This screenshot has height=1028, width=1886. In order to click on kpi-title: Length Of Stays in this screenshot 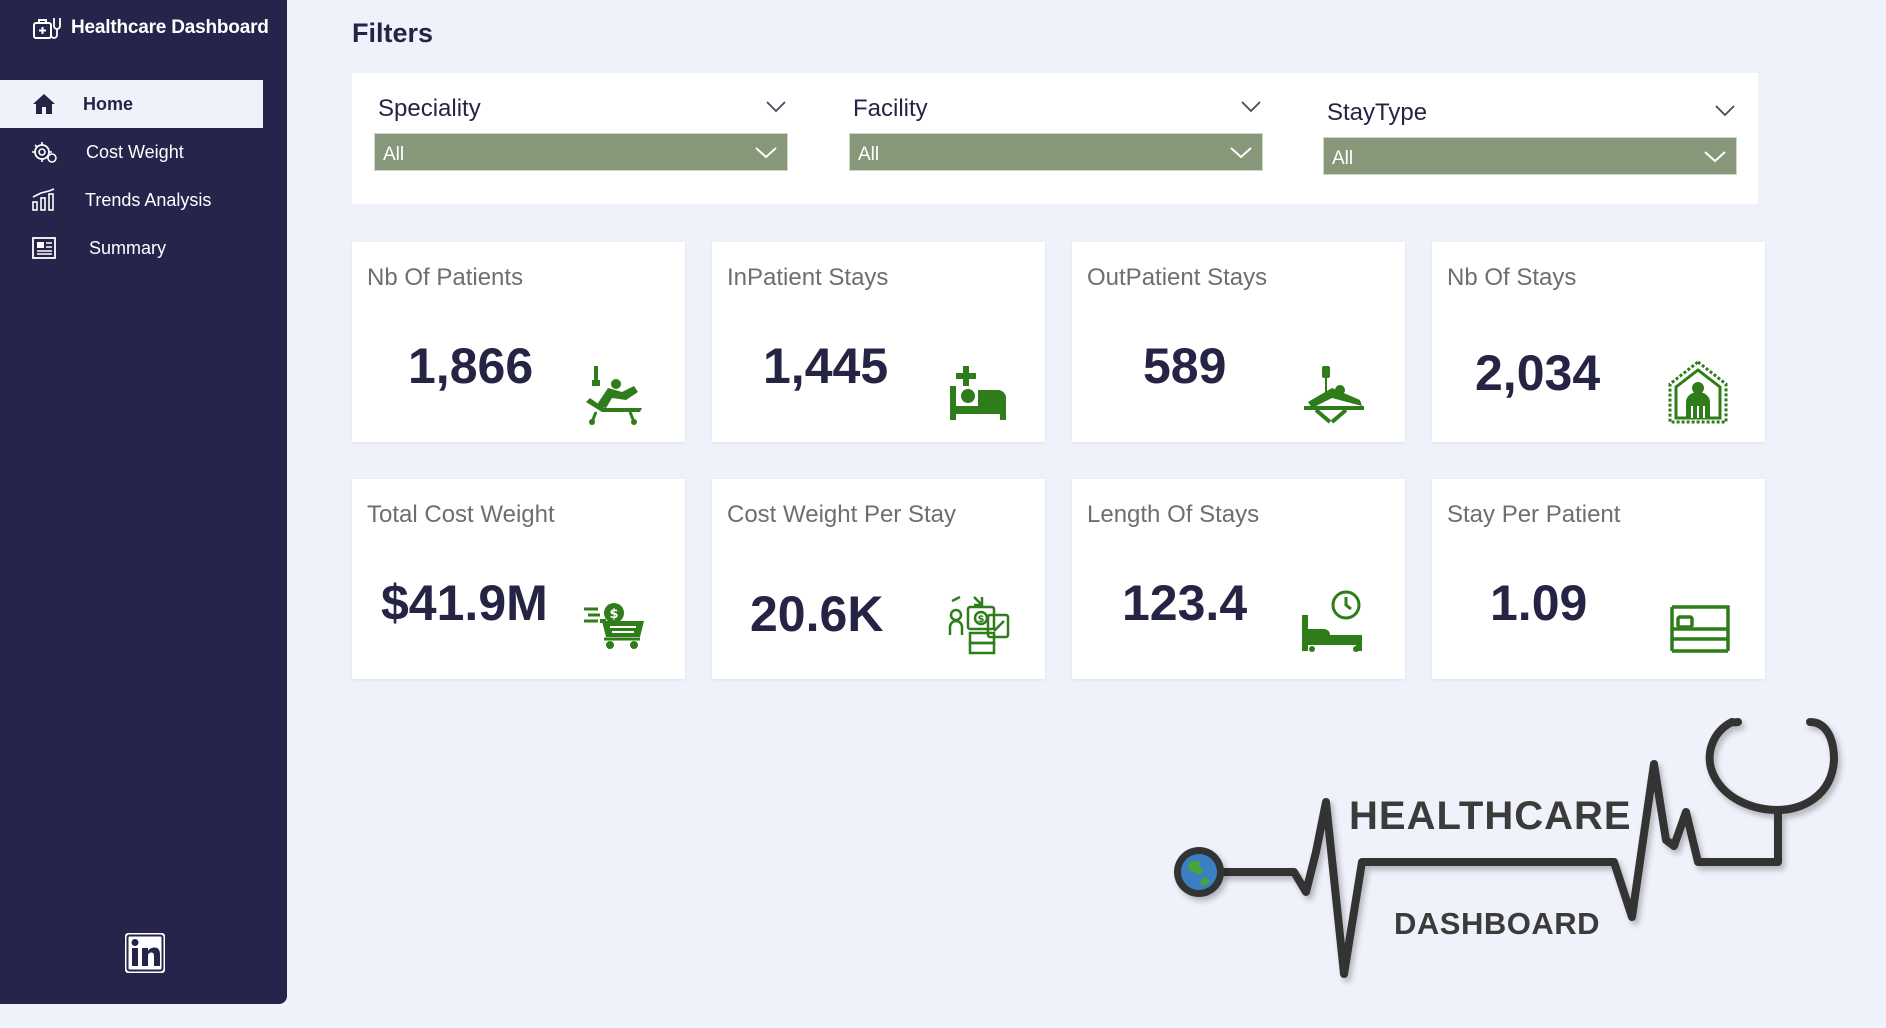, I will do `click(1173, 514)`.